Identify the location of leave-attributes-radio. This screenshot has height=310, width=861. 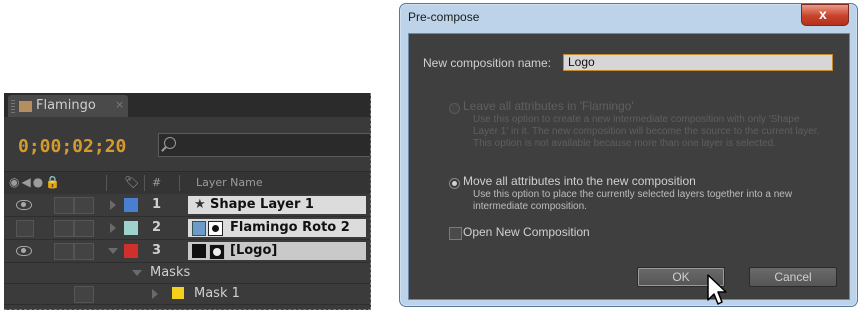
(454, 108).